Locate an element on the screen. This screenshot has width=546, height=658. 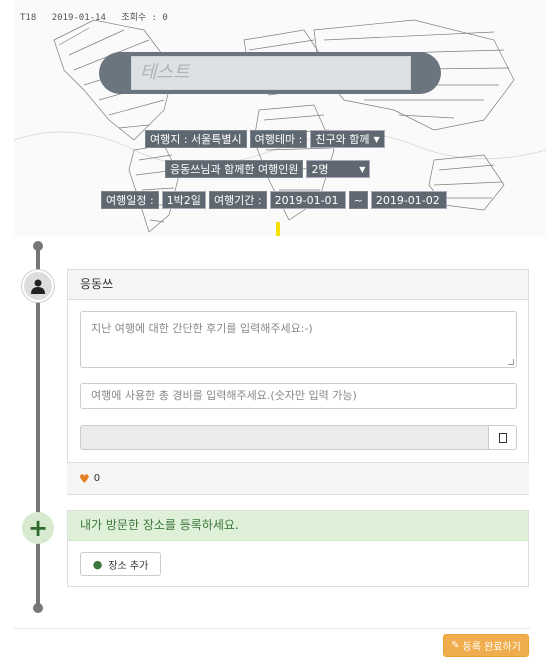
companion-row: 응동쓰님과 함께한 여행인원 2명 ▼ is located at coordinates (268, 169).